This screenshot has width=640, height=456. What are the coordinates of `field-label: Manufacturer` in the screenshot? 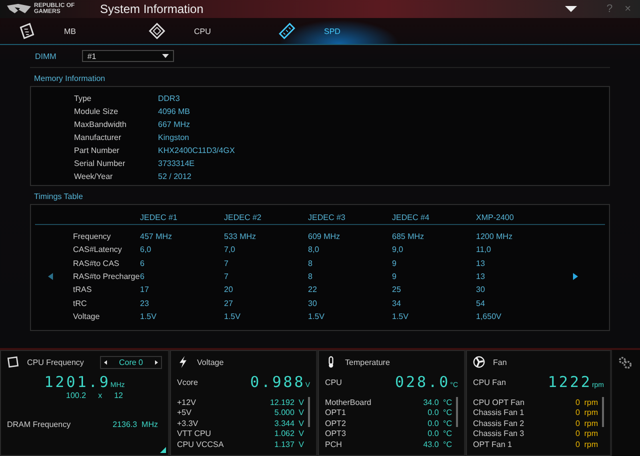 It's located at (98, 137).